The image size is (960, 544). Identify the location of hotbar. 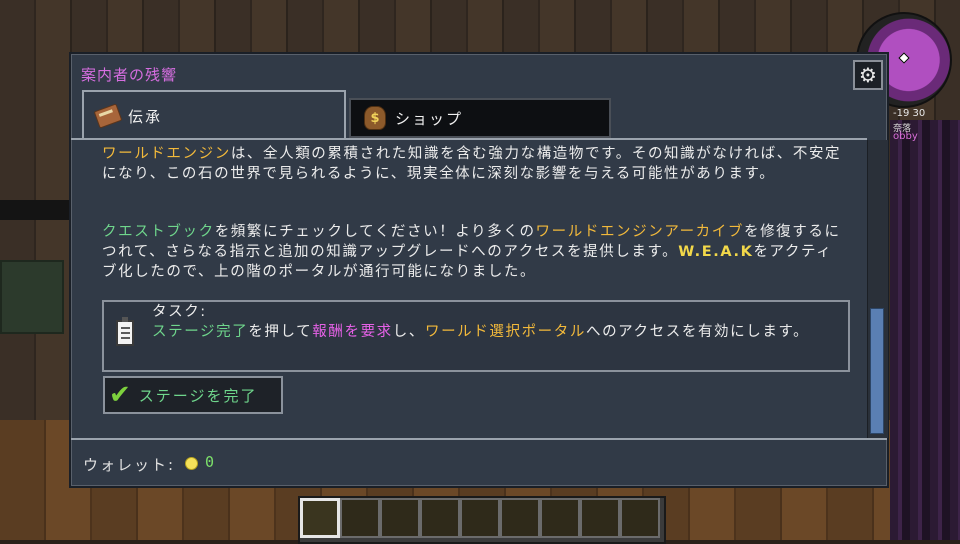
(482, 520).